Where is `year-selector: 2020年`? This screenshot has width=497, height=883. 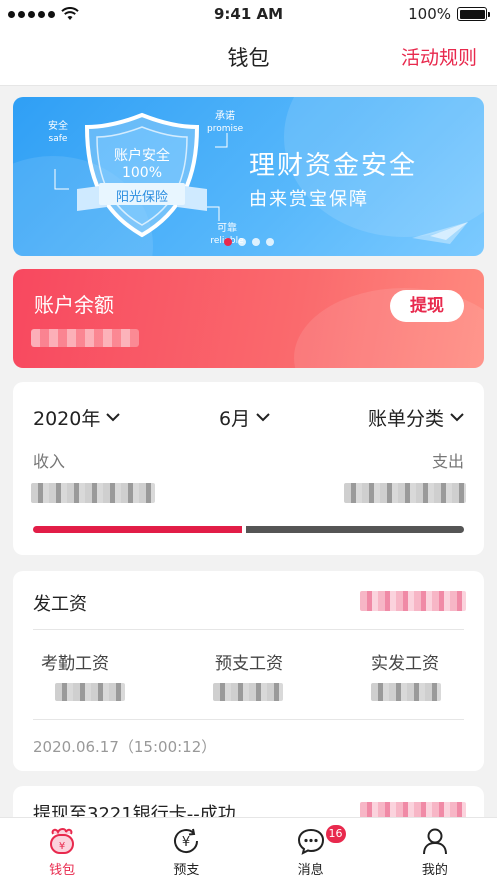
year-selector: 2020年 is located at coordinates (77, 417).